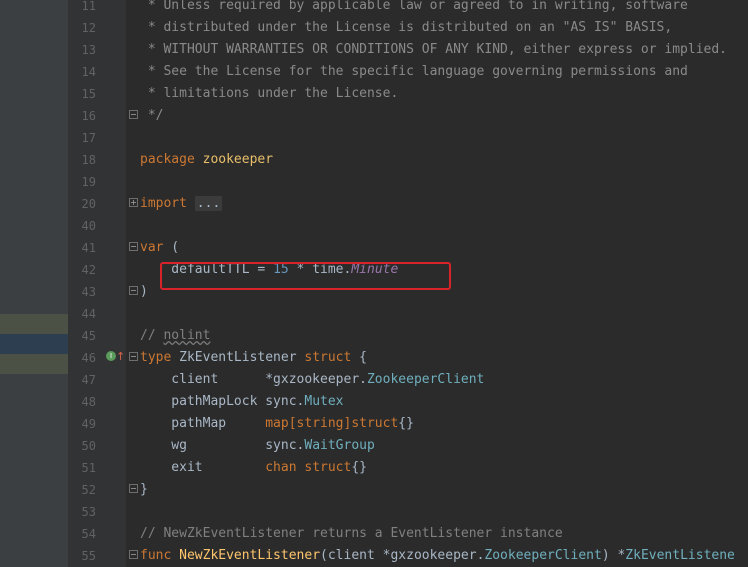 Image resolution: width=748 pixels, height=567 pixels. I want to click on line-number: 53, so click(88, 512).